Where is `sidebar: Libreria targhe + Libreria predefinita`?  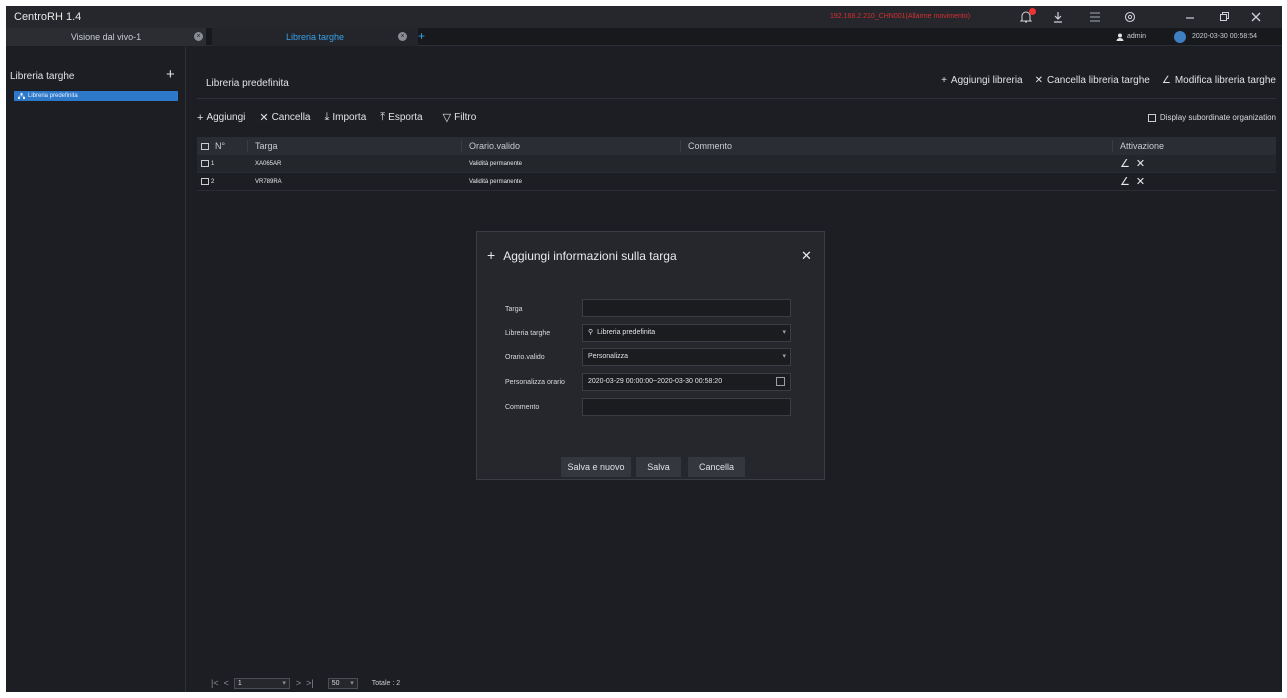 sidebar: Libreria targhe + Libreria predefinita is located at coordinates (96, 369).